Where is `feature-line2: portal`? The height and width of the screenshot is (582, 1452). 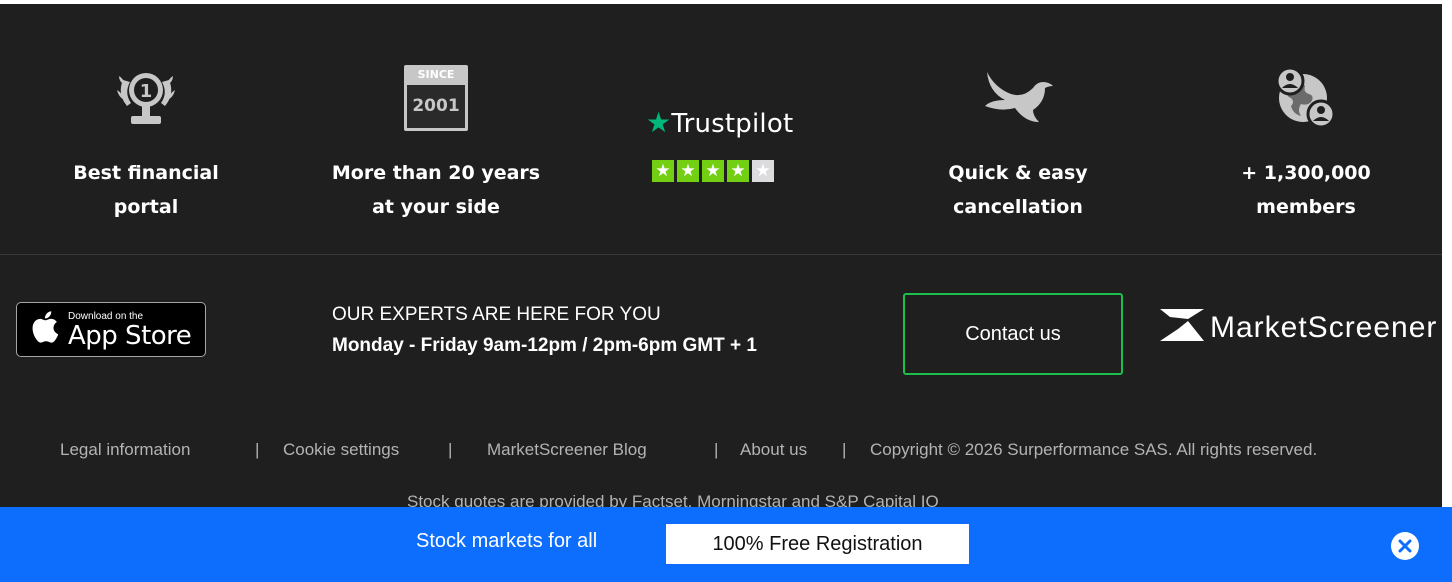 feature-line2: portal is located at coordinates (146, 207).